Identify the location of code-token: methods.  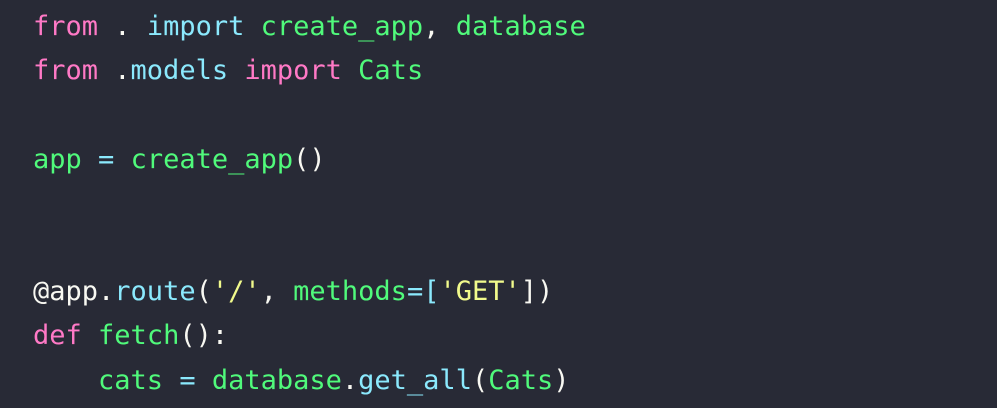
(350, 292).